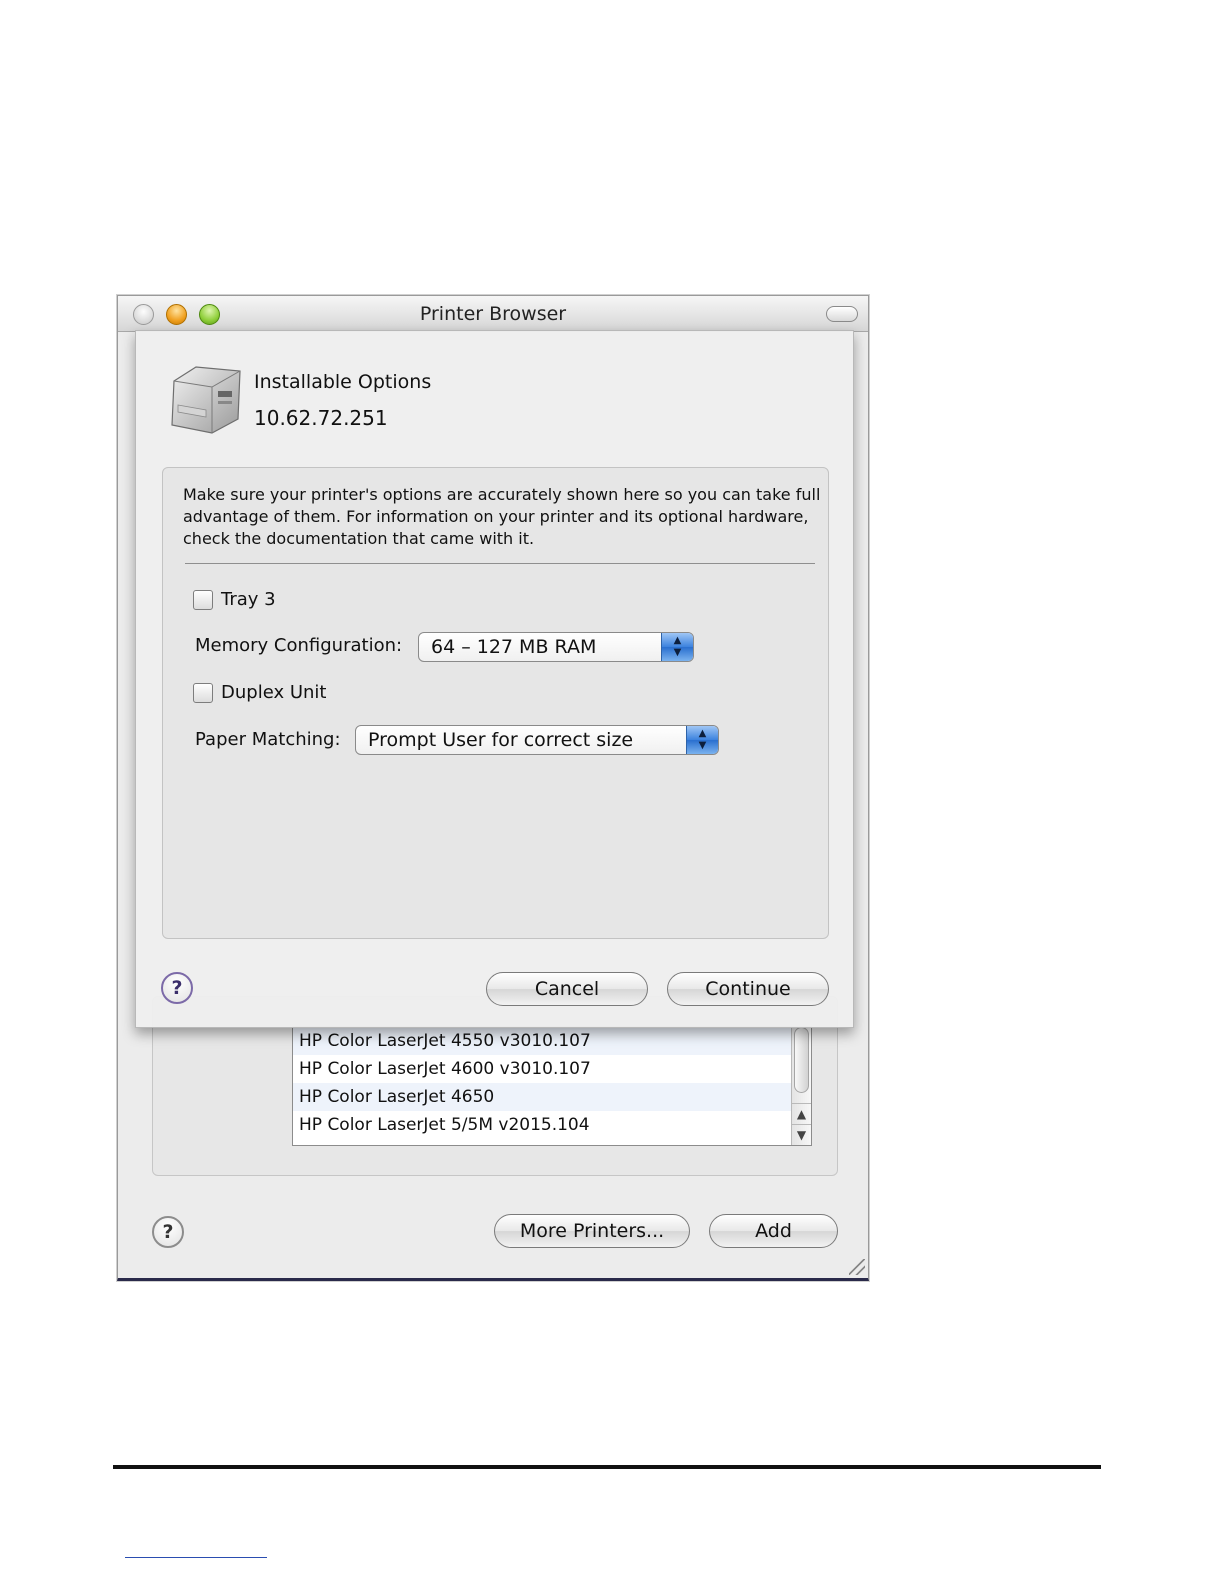  What do you see at coordinates (268, 739) in the screenshot?
I see `paper-matching-label: Paper Matching:` at bounding box center [268, 739].